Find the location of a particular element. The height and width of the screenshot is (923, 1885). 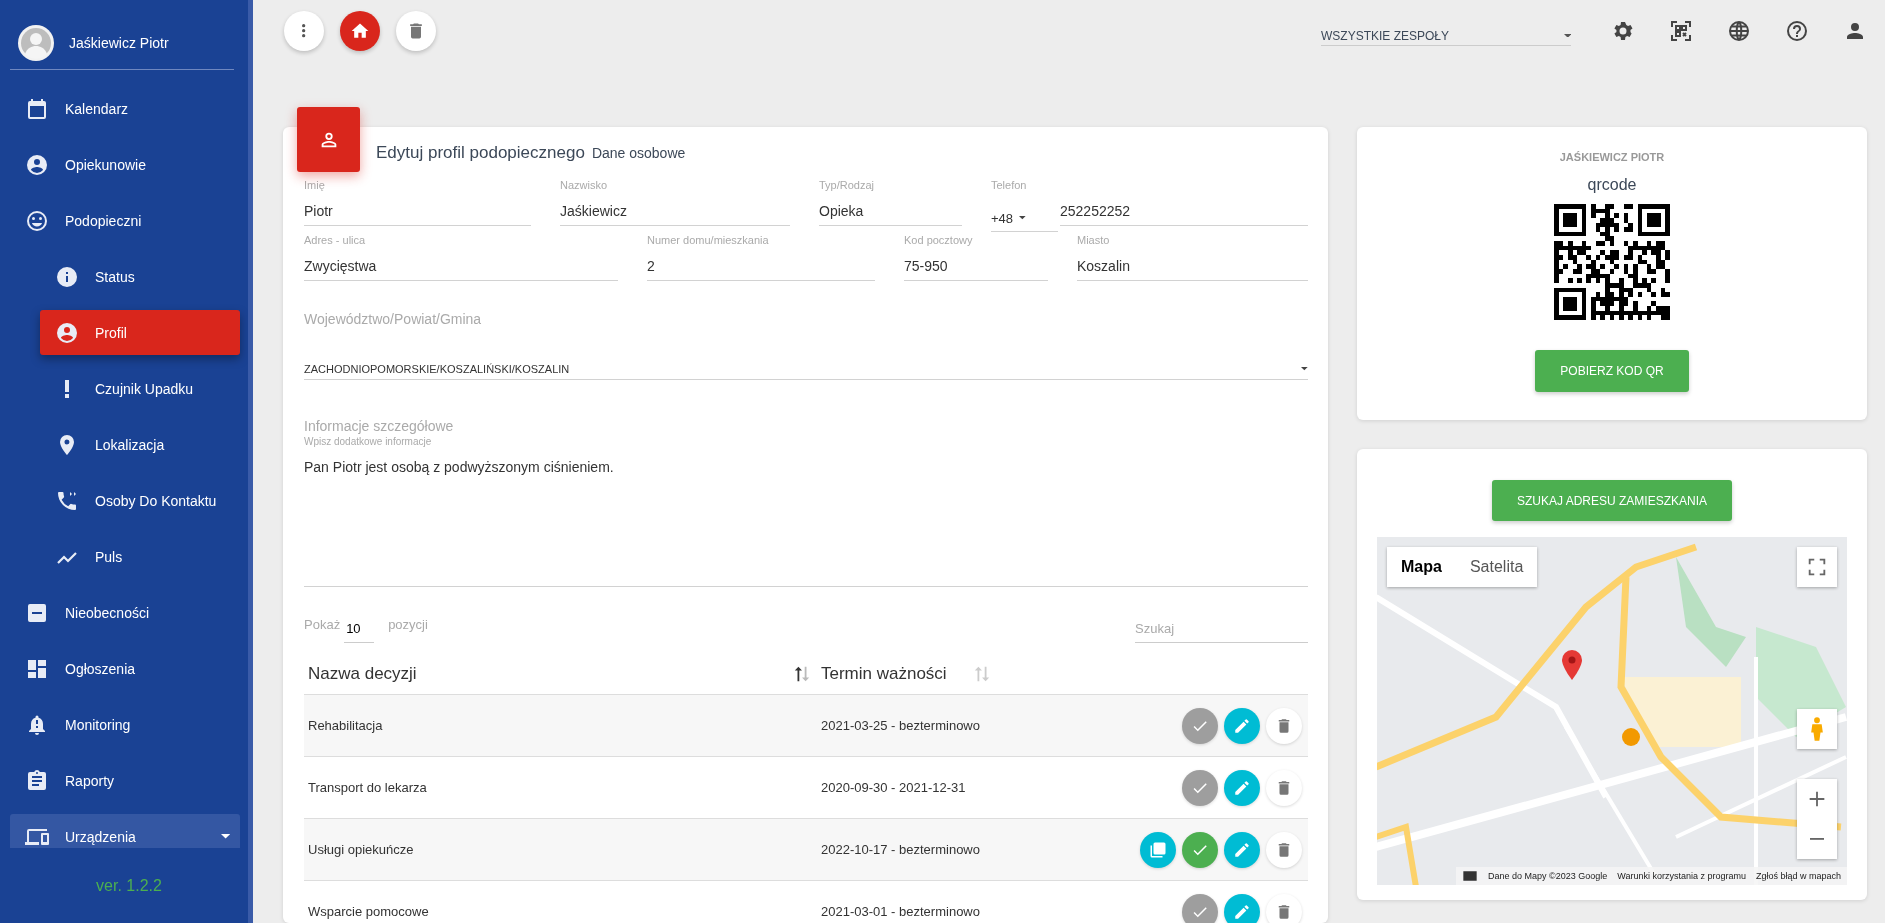

globe-icon is located at coordinates (1739, 31).